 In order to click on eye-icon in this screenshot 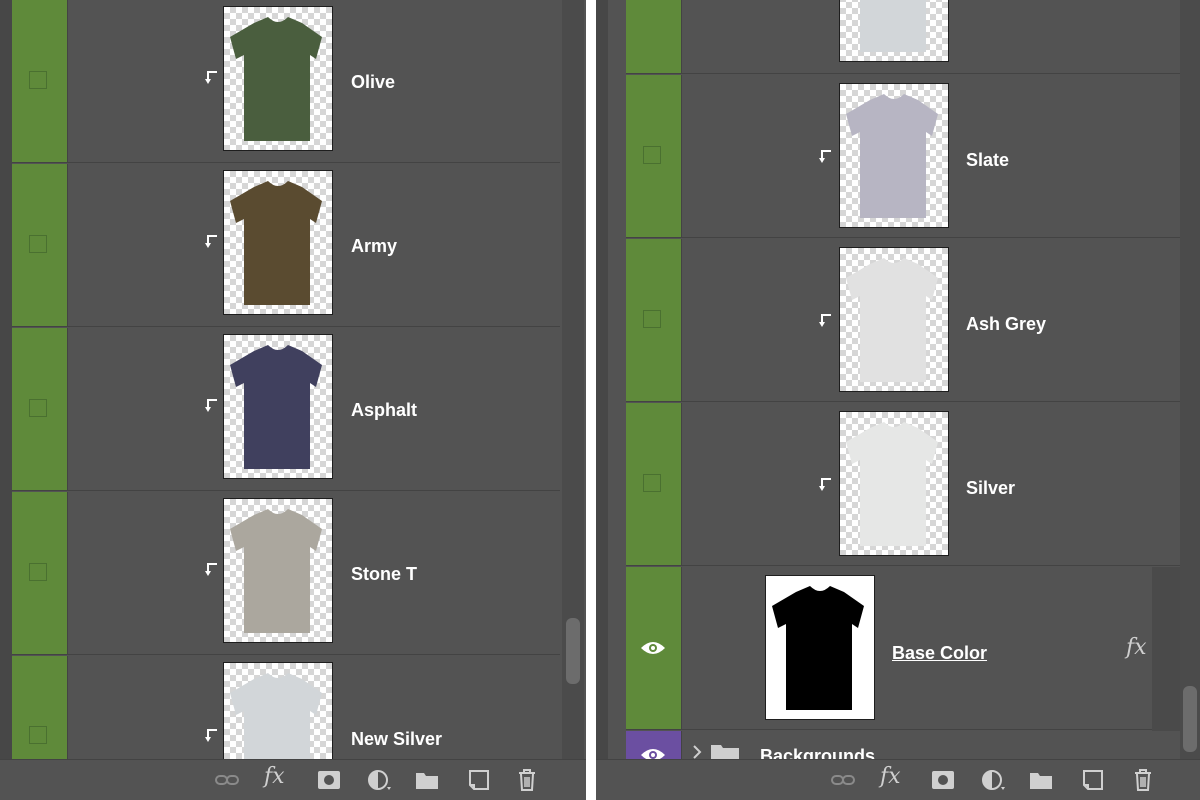, I will do `click(653, 648)`.